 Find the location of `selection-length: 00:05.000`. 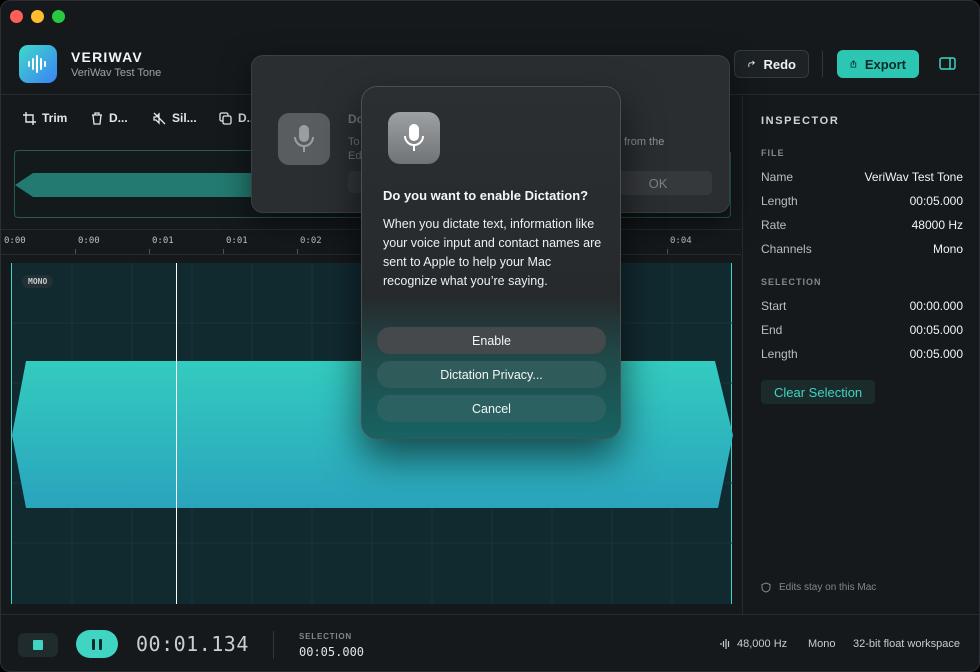

selection-length: 00:05.000 is located at coordinates (332, 652).